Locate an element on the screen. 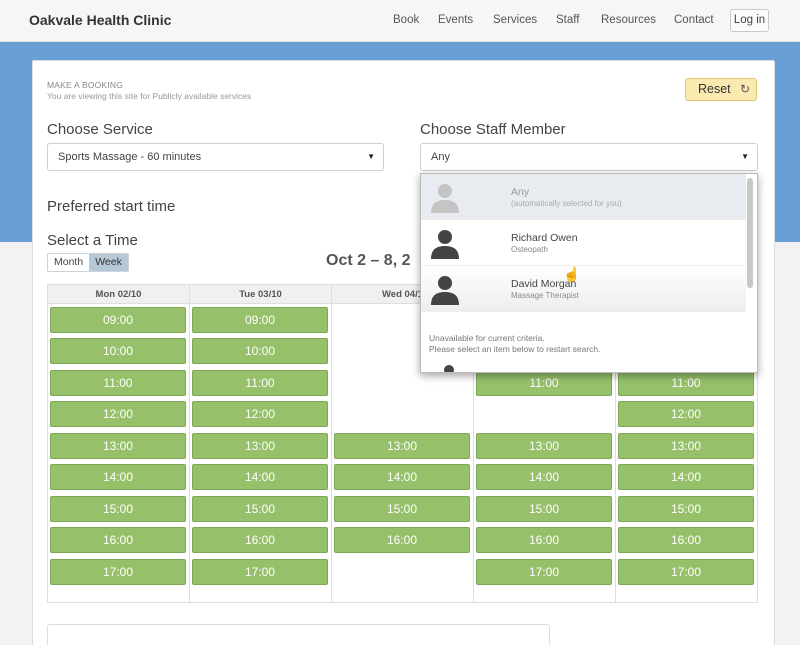 The image size is (800, 645). dropdown-scrollbar is located at coordinates (750, 272).